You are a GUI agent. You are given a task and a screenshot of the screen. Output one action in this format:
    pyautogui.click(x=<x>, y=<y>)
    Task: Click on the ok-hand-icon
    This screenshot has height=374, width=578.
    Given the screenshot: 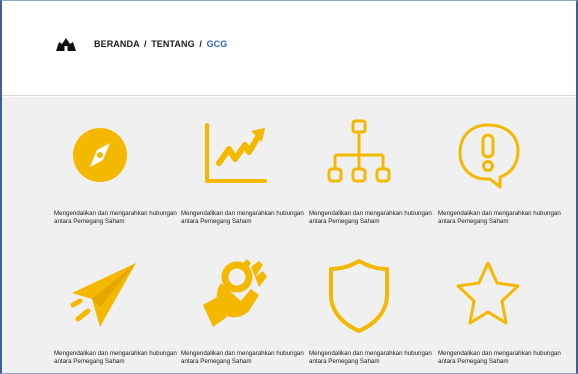 What is the action you would take?
    pyautogui.click(x=235, y=293)
    